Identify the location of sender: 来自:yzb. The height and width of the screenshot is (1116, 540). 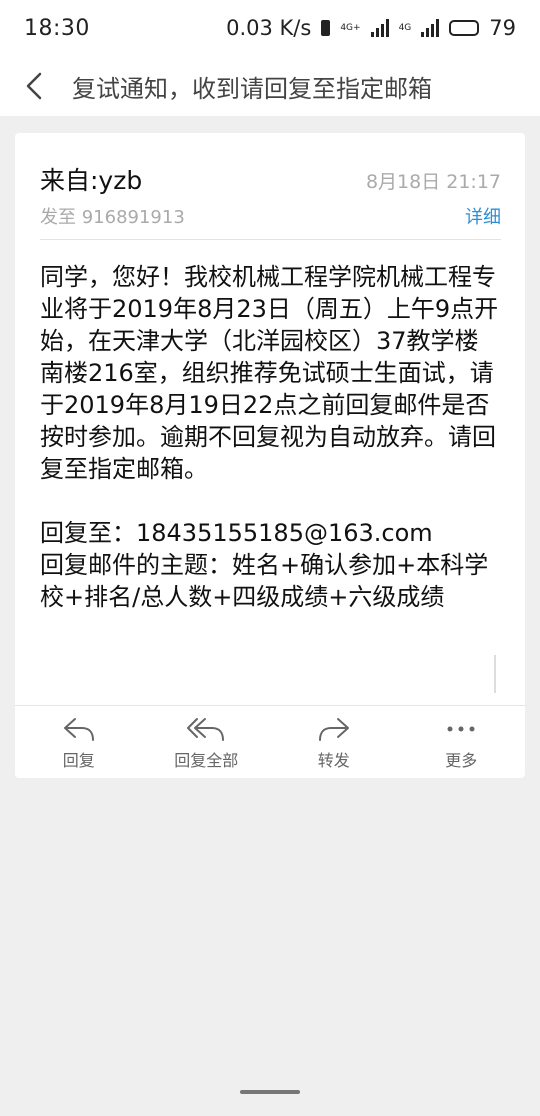
(91, 179).